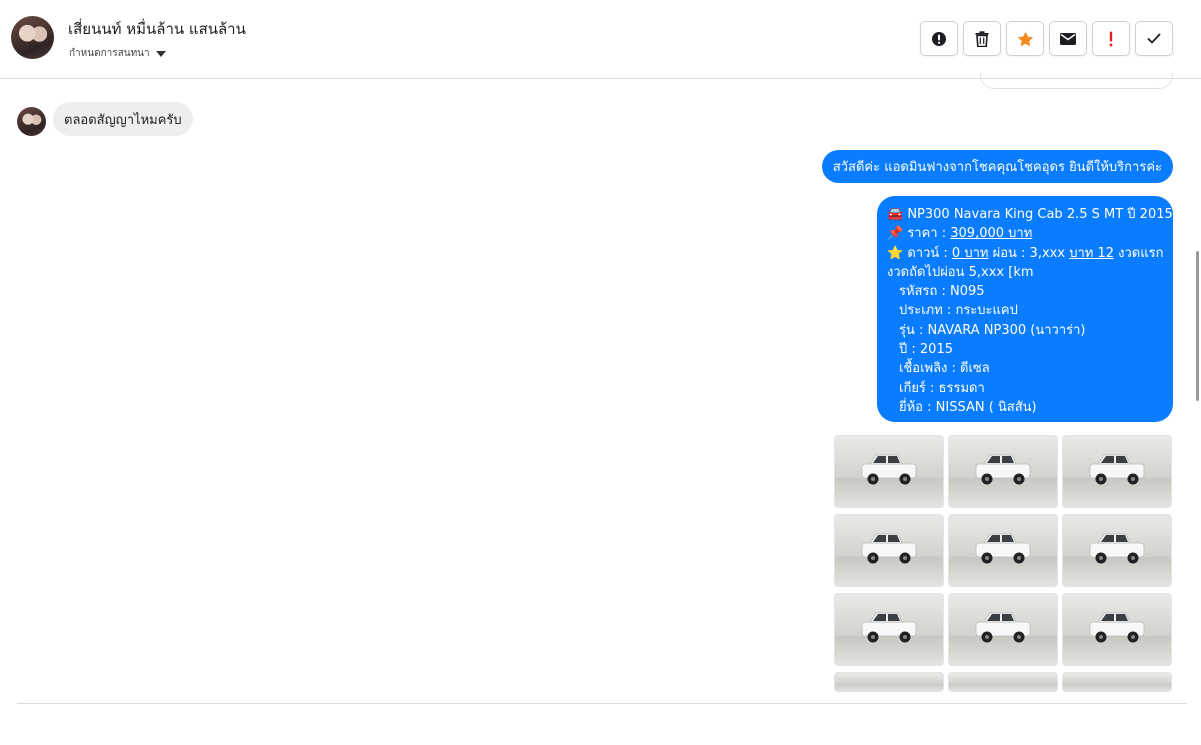  I want to click on mark-done-button, so click(1154, 38).